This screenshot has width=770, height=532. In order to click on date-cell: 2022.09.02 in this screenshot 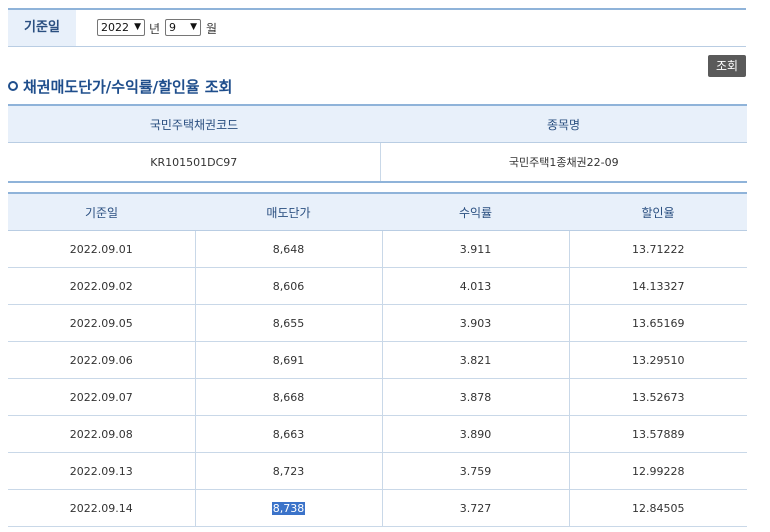, I will do `click(102, 286)`.